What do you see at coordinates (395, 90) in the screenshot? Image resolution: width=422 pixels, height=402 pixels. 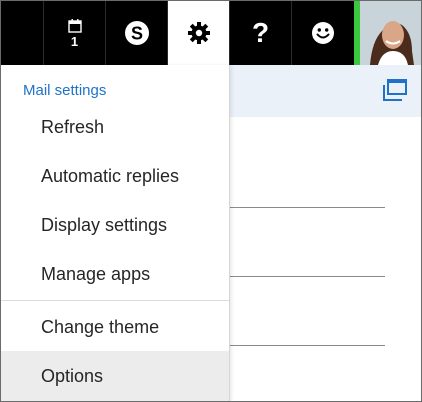 I see `popout-window-icon` at bounding box center [395, 90].